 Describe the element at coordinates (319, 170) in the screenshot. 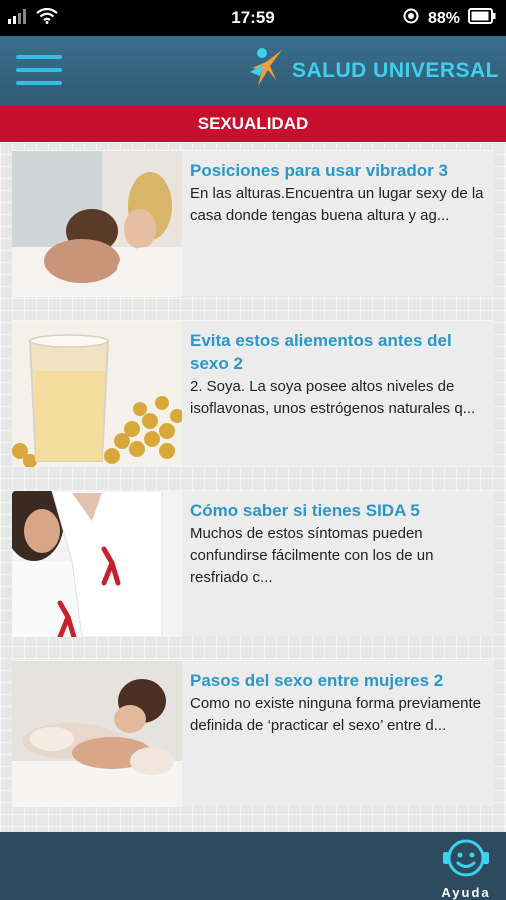

I see `article-title-1: Posiciones para usar vibrador 3` at that location.